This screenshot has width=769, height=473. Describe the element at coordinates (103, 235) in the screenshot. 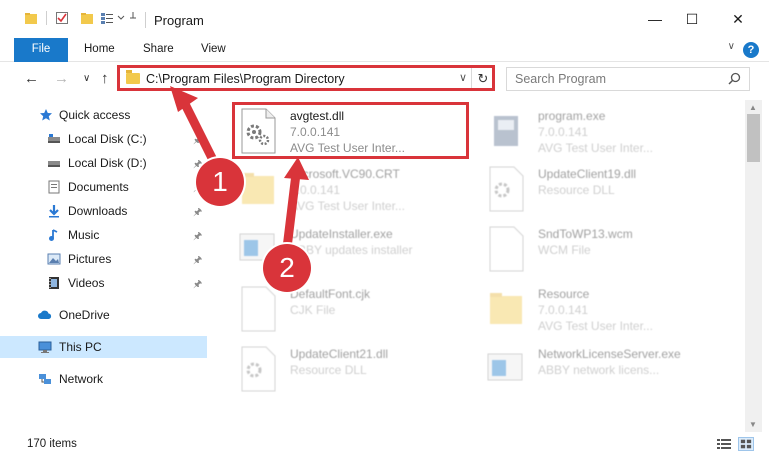

I see `sidebar-item-music: Music 🖈` at that location.